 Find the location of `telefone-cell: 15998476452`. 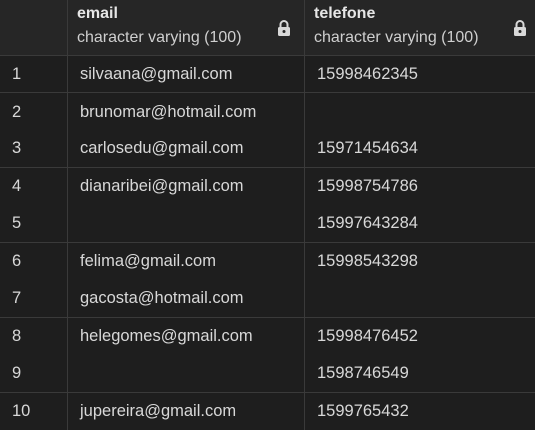

telefone-cell: 15998476452 is located at coordinates (420, 336).